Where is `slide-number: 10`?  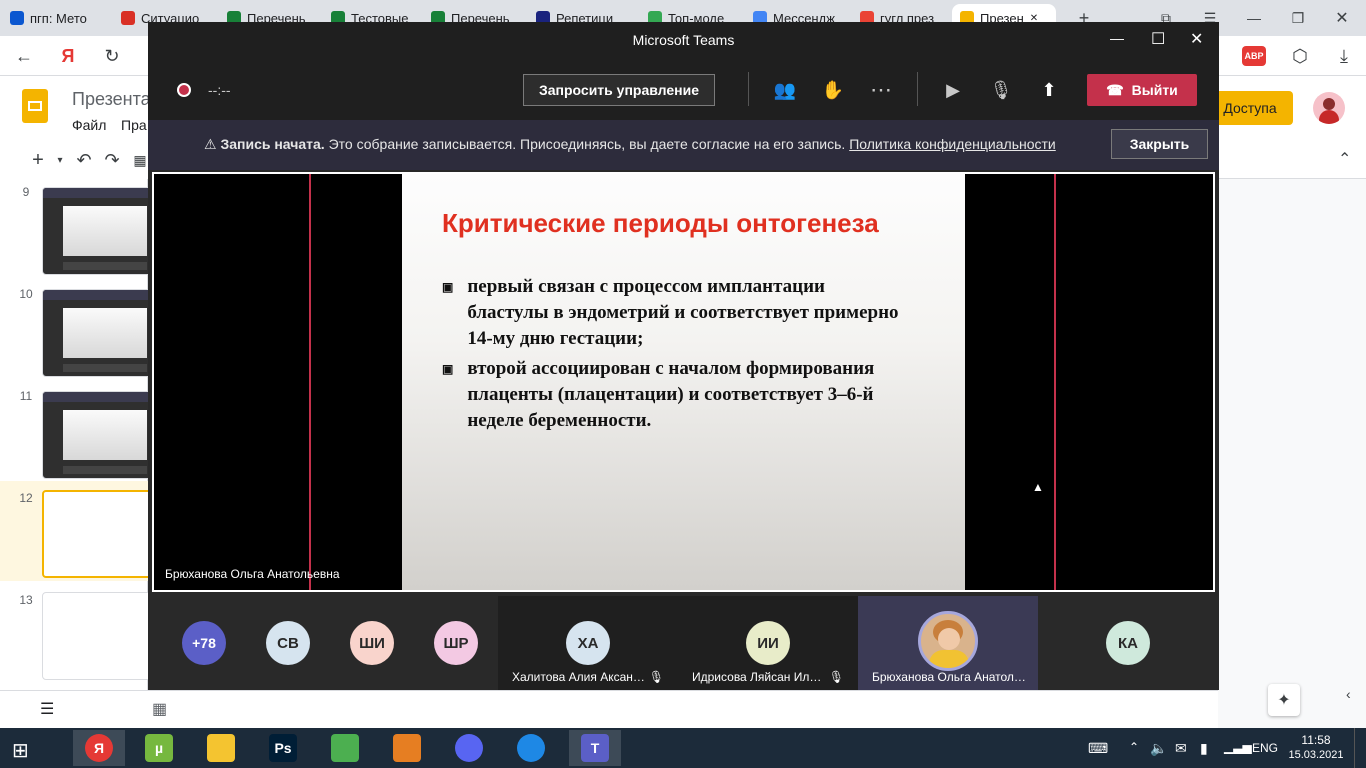 slide-number: 10 is located at coordinates (26, 294).